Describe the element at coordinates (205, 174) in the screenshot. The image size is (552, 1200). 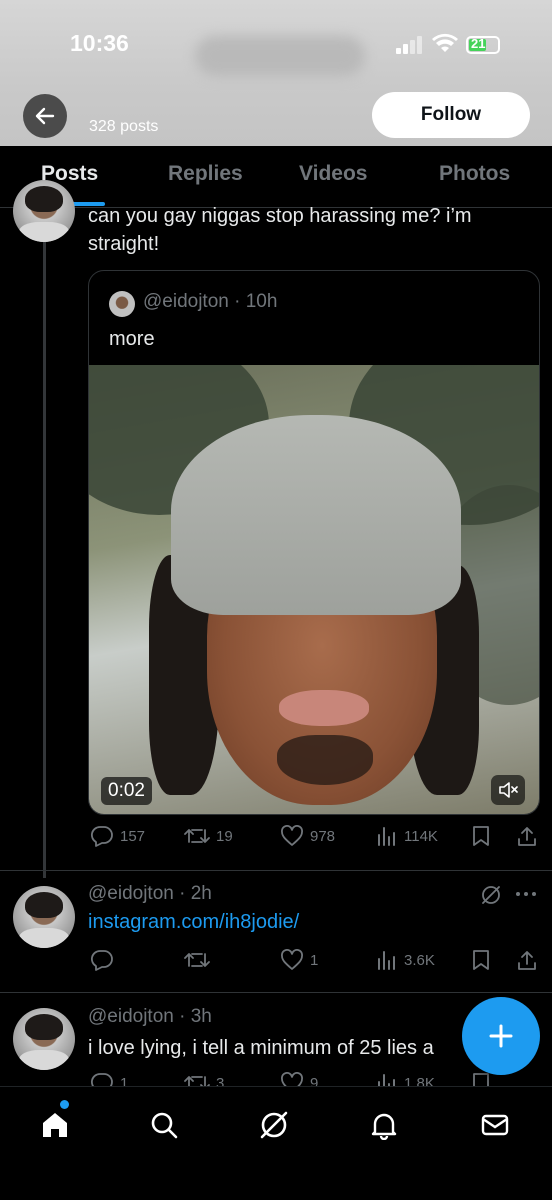
I see `tab-replies: Replies` at that location.